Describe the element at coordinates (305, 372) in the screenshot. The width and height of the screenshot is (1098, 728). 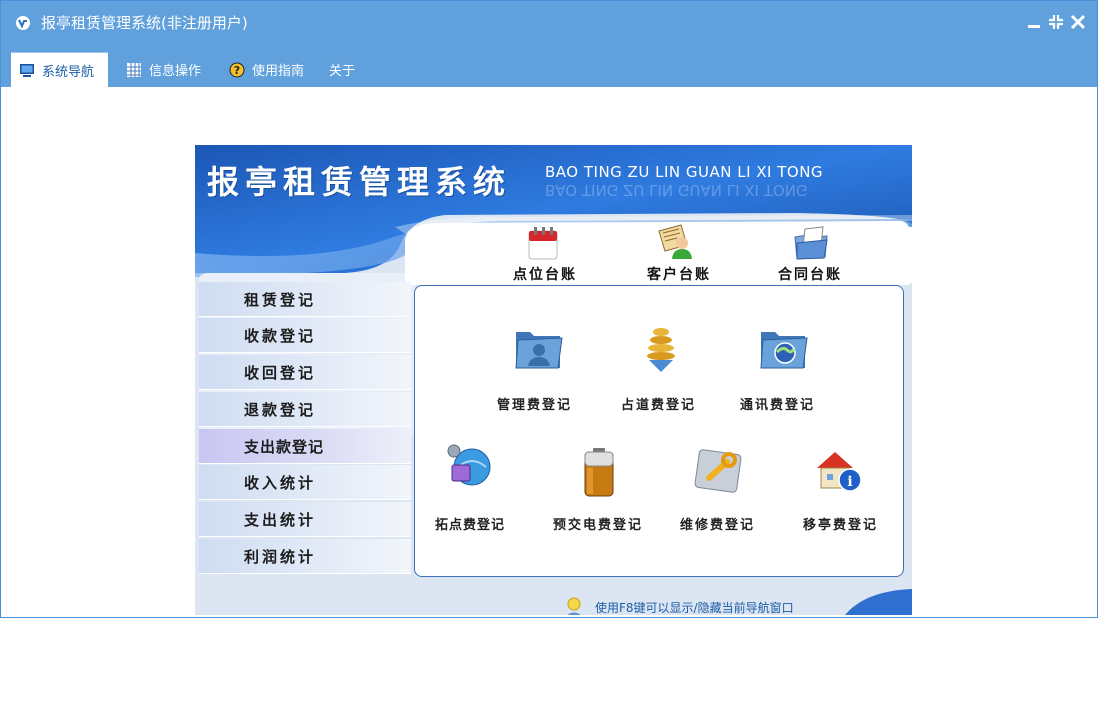
I see `nav-item-recovery-register: 收回登记` at that location.